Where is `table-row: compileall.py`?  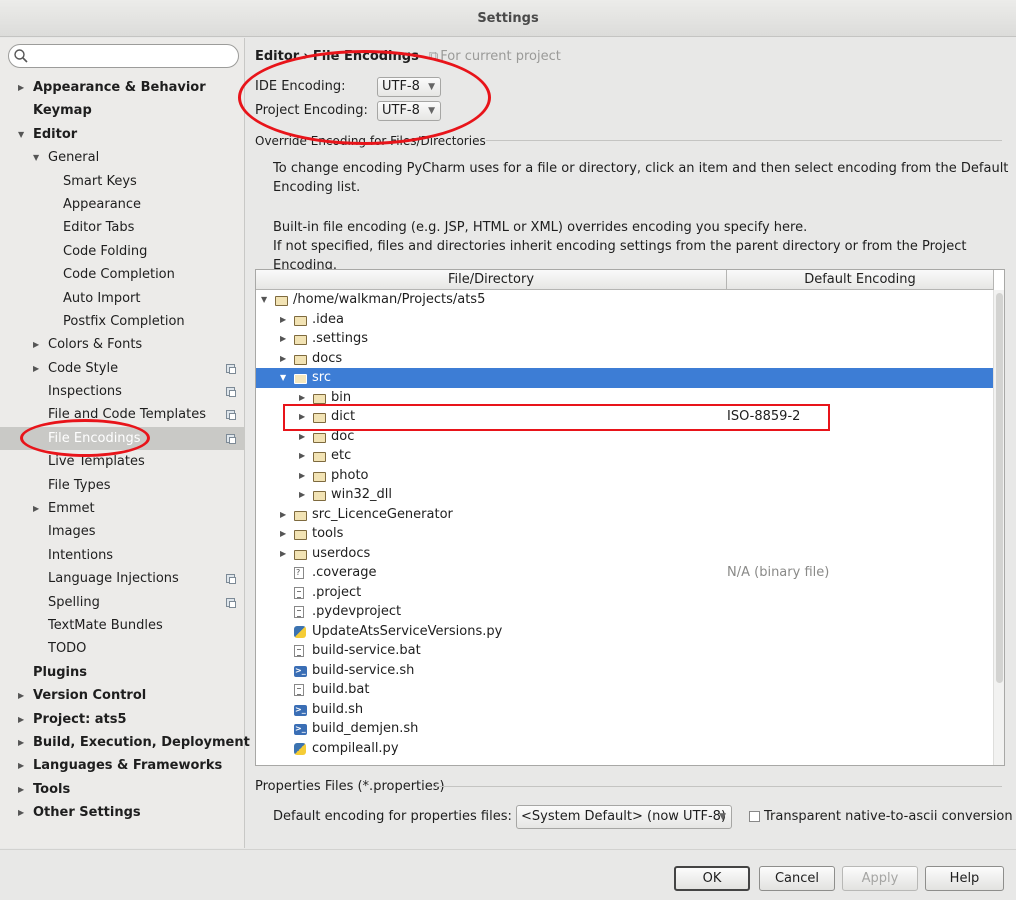 table-row: compileall.py is located at coordinates (624, 749).